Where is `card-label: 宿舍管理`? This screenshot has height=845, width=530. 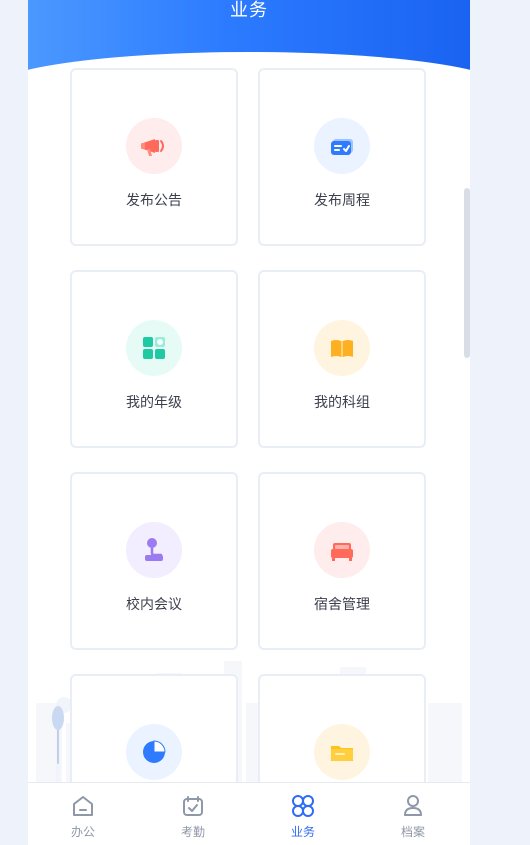
card-label: 宿舍管理 is located at coordinates (342, 604).